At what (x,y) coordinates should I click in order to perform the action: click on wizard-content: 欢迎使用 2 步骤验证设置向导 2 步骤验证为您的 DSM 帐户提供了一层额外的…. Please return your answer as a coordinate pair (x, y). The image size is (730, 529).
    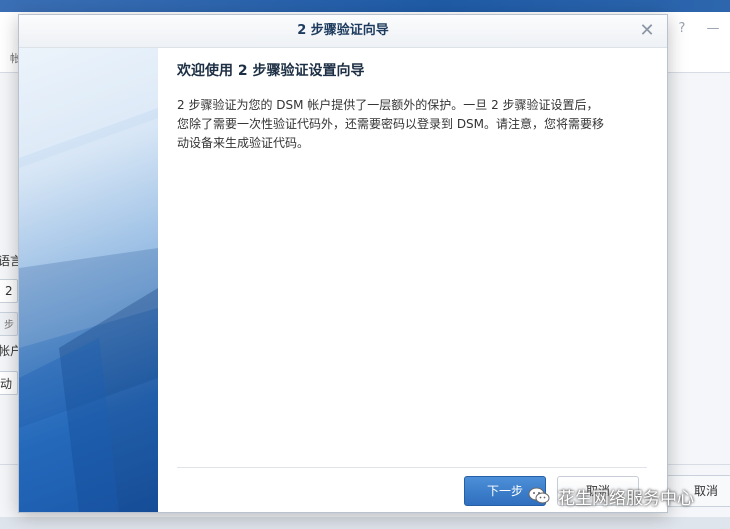
    Looking at the image, I should click on (412, 106).